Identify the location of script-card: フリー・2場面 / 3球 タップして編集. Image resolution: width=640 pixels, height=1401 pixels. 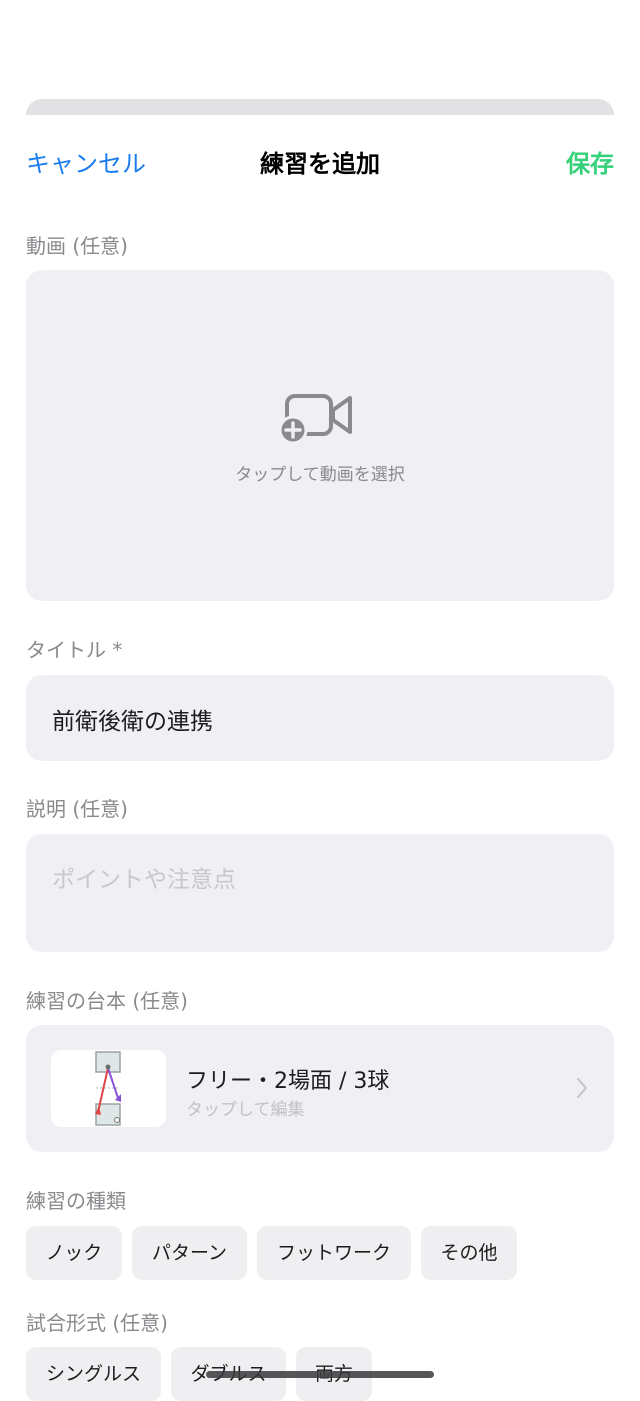
(320, 1088).